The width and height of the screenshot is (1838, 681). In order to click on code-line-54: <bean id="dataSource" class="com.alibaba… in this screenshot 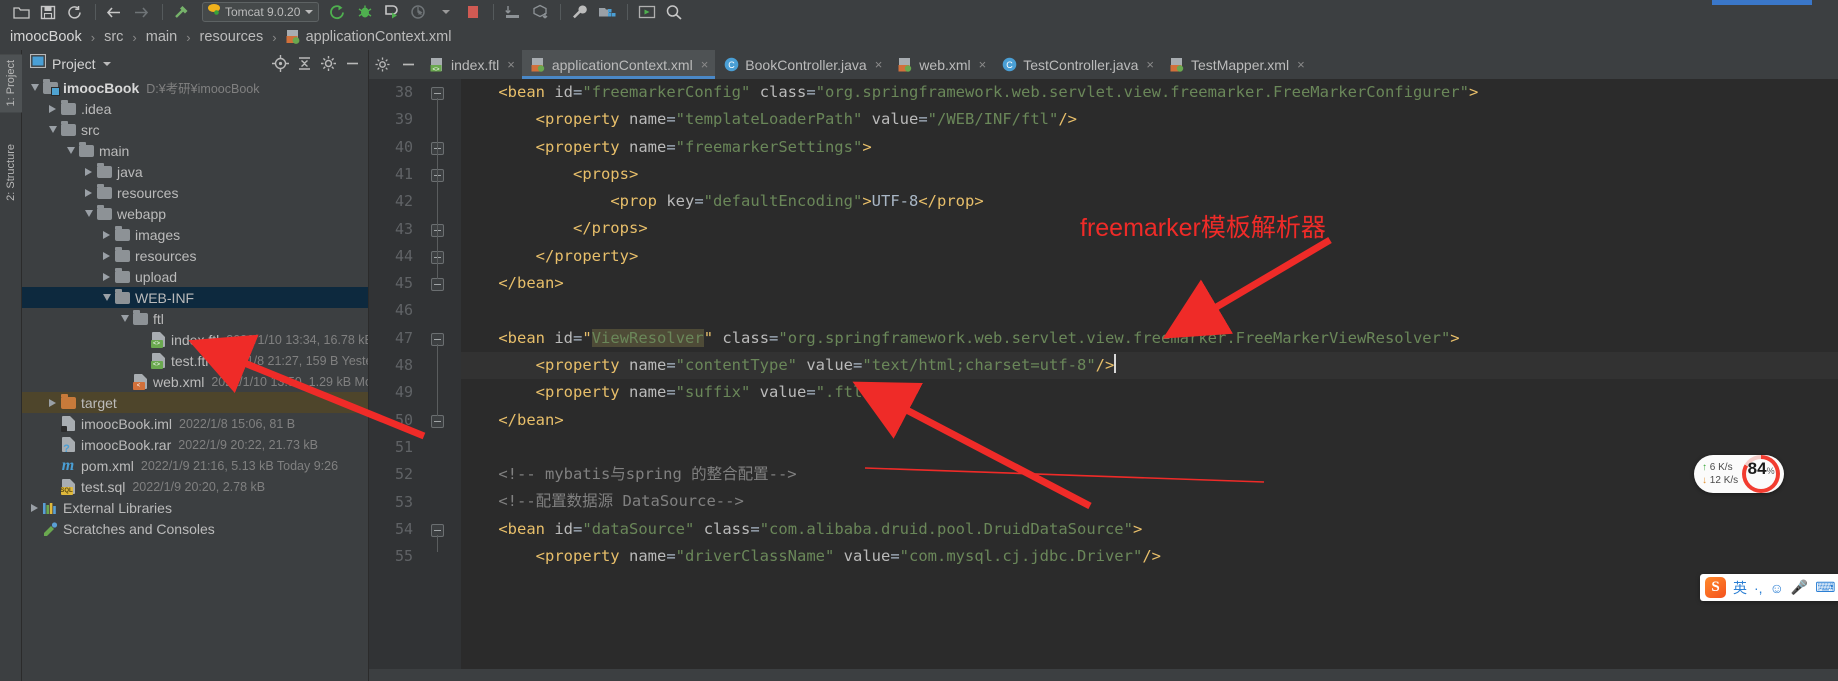, I will do `click(1149, 529)`.